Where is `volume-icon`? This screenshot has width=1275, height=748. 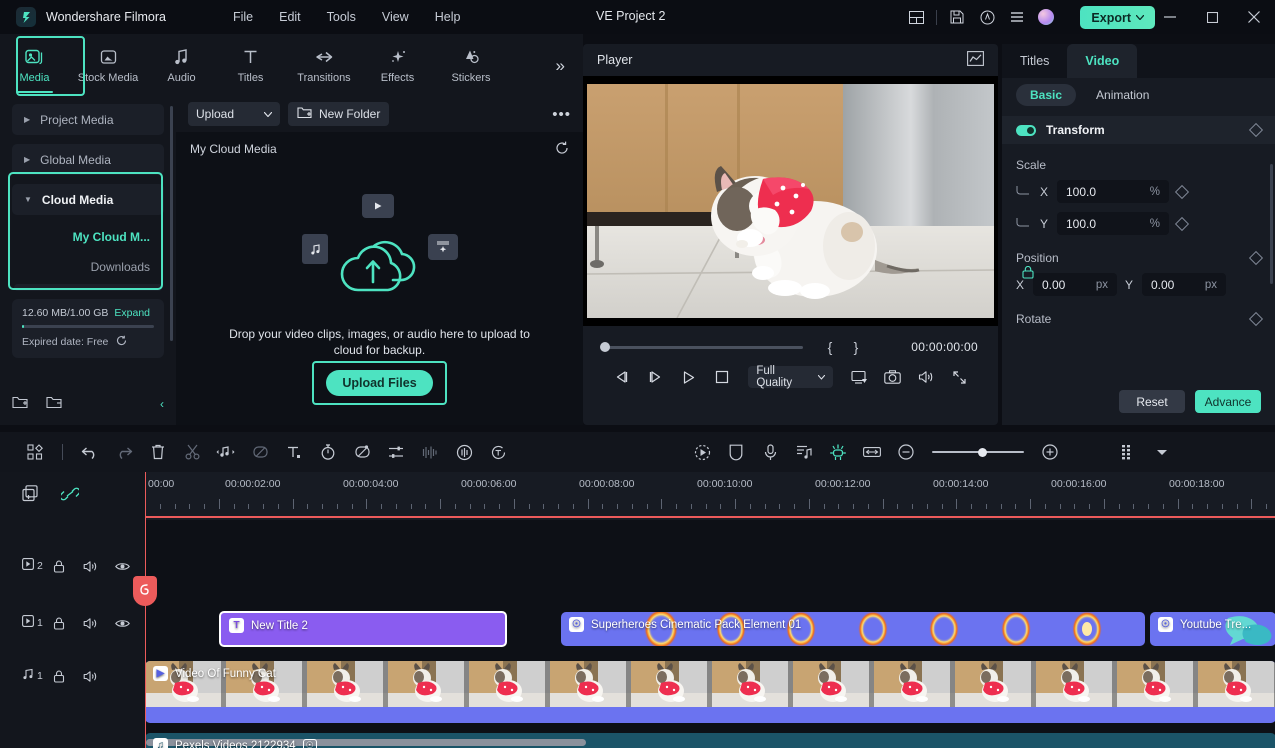 volume-icon is located at coordinates (925, 377).